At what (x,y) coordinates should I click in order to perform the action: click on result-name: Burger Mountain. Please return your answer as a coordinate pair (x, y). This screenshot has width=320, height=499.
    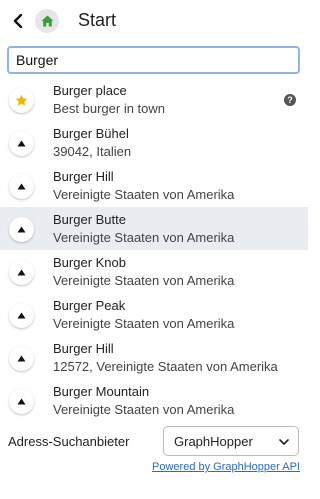
    Looking at the image, I should click on (101, 391).